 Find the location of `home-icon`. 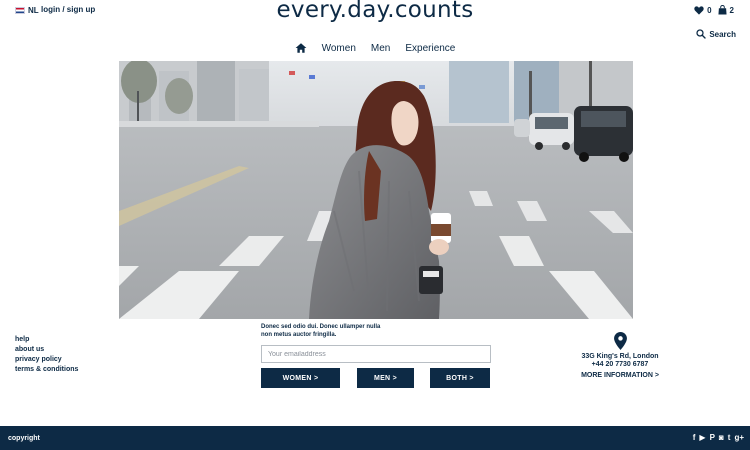

home-icon is located at coordinates (301, 48).